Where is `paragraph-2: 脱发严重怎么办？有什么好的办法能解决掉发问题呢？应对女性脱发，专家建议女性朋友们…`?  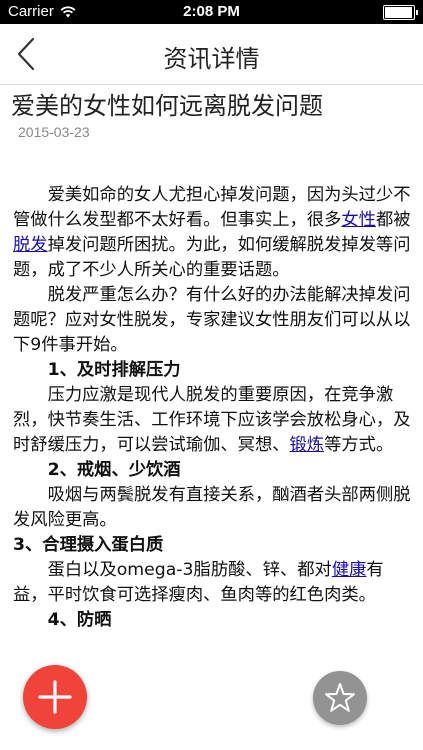 paragraph-2: 脱发严重怎么办？有什么好的办法能解决掉发问题呢？应对女性脱发，专家建议女性朋友们… is located at coordinates (212, 320).